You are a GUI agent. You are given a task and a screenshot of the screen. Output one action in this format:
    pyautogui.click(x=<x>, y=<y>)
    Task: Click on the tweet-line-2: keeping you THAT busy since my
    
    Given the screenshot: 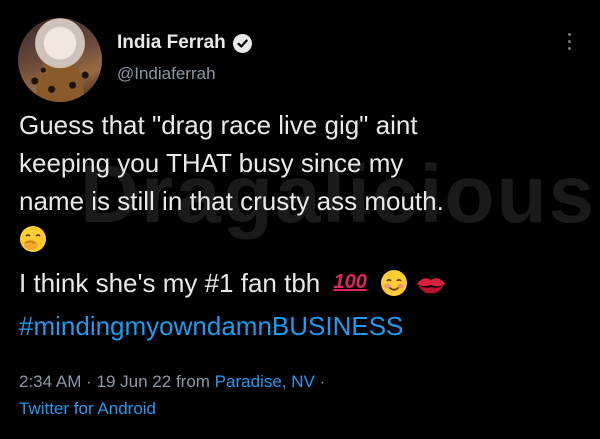 What is the action you would take?
    pyautogui.click(x=211, y=163)
    